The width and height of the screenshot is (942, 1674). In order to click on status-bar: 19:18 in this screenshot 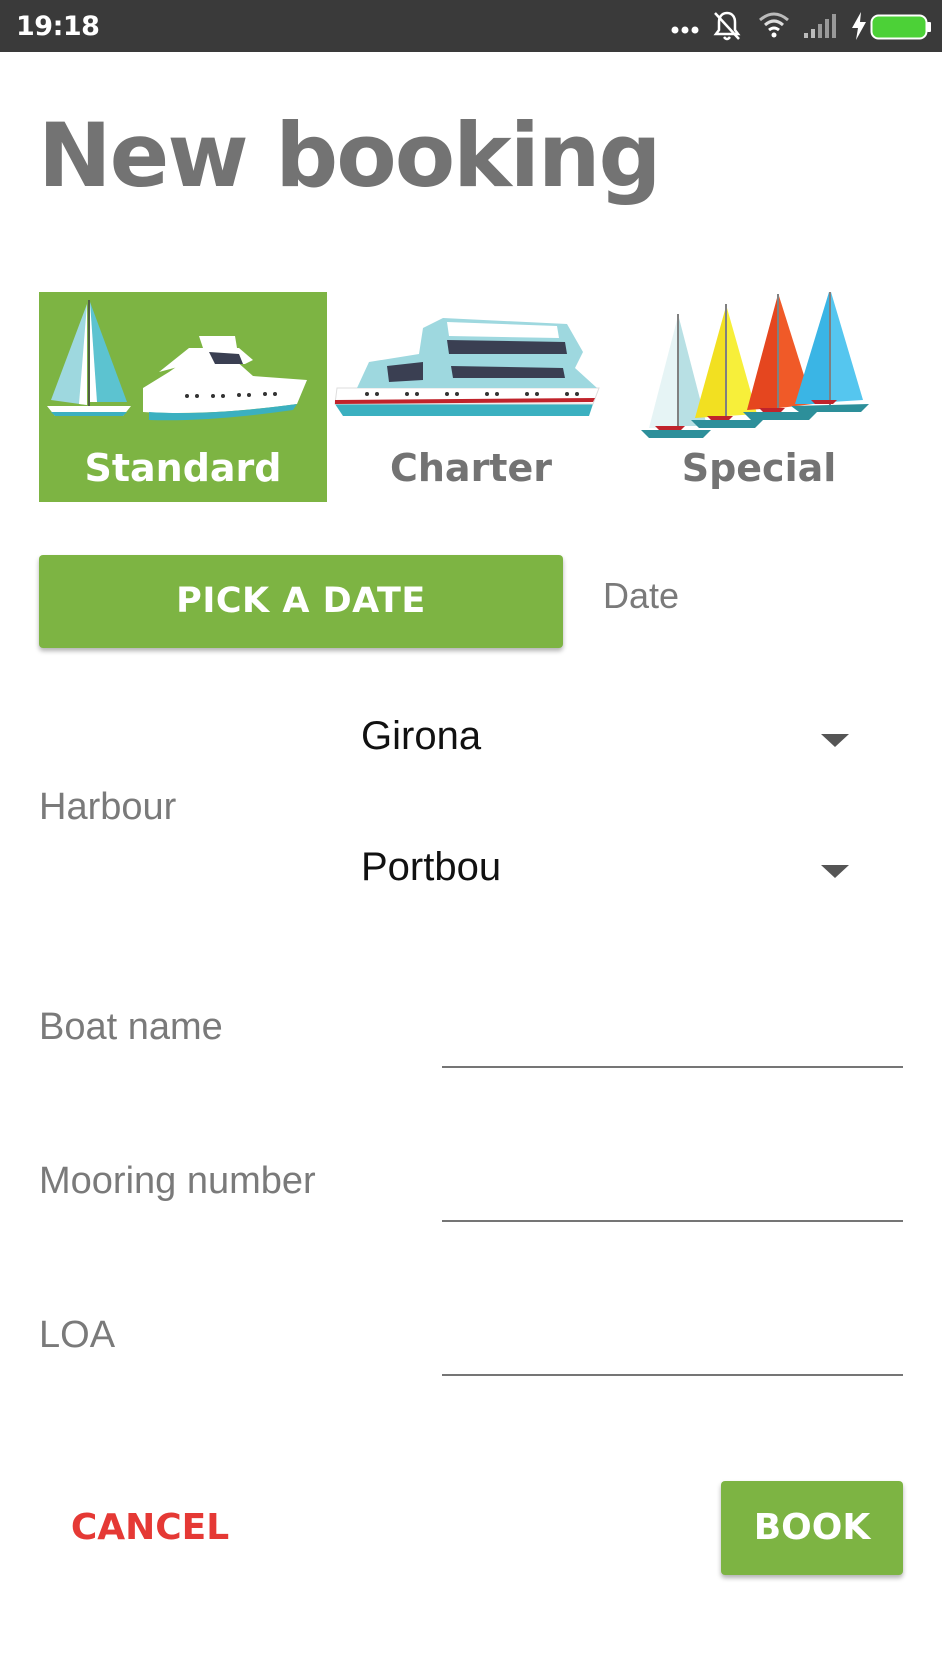, I will do `click(471, 26)`.